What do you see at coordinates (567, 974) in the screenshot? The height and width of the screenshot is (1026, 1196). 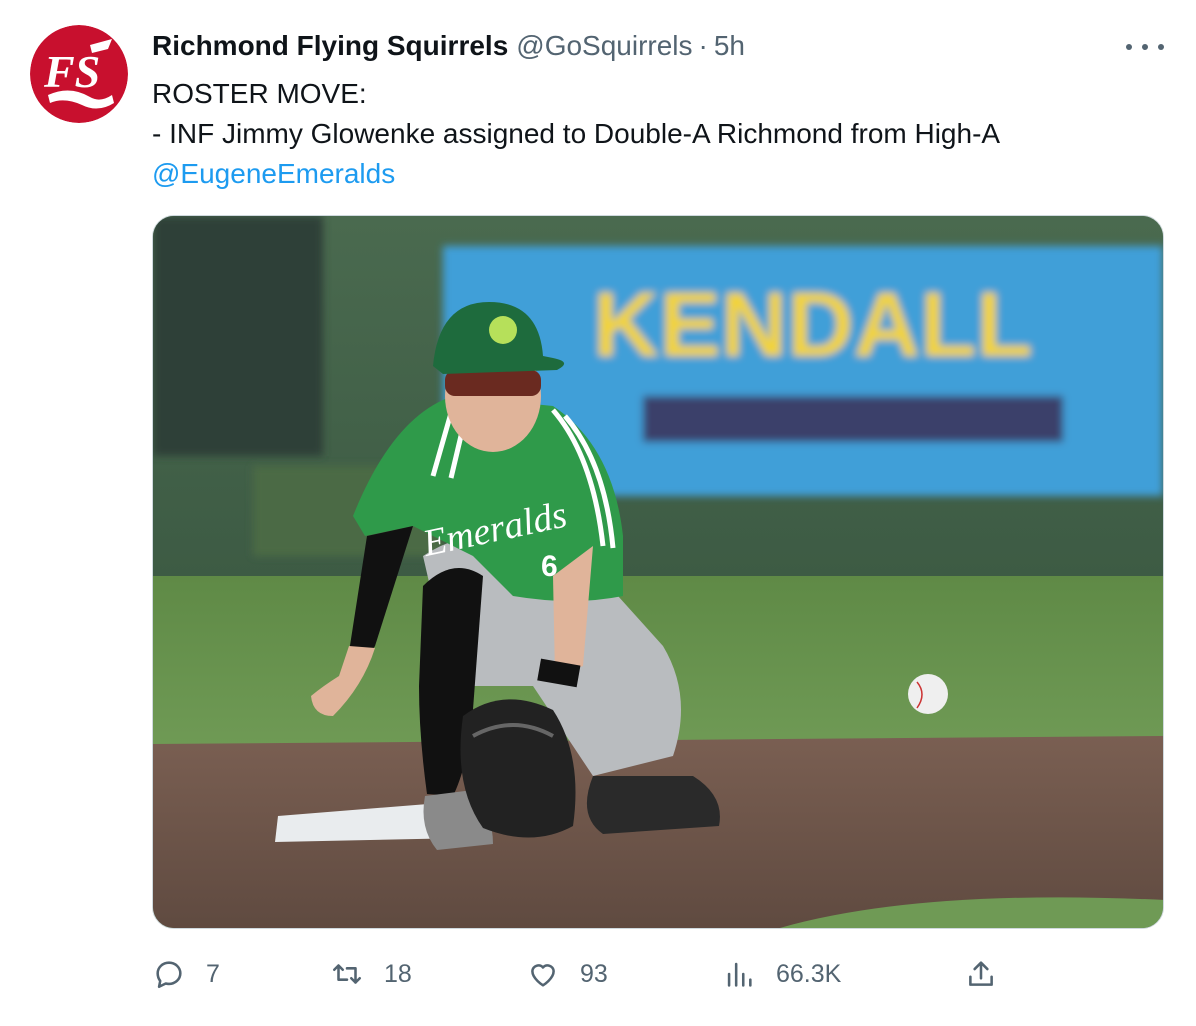 I see `like-button: 93` at bounding box center [567, 974].